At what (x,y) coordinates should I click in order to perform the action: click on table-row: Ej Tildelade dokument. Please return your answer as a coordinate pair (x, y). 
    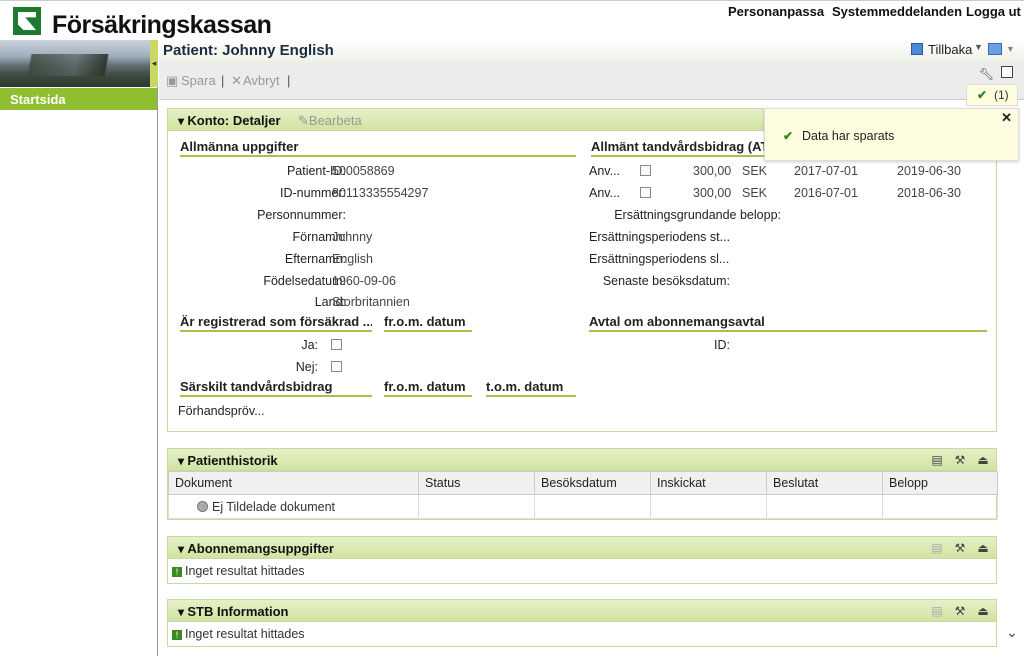
    Looking at the image, I should click on (583, 506).